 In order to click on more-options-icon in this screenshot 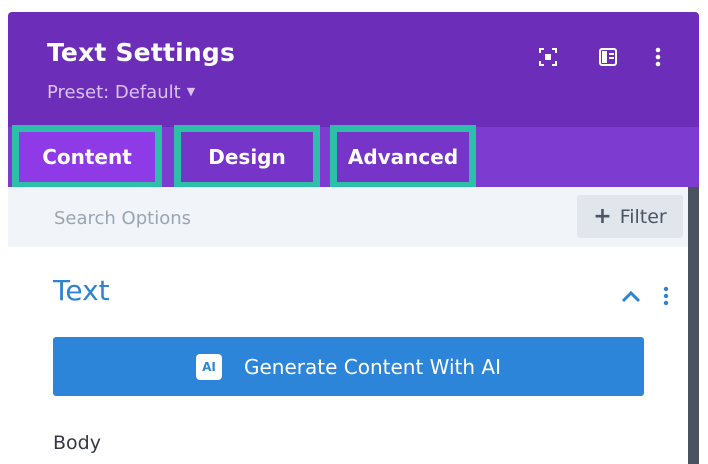, I will do `click(658, 57)`.